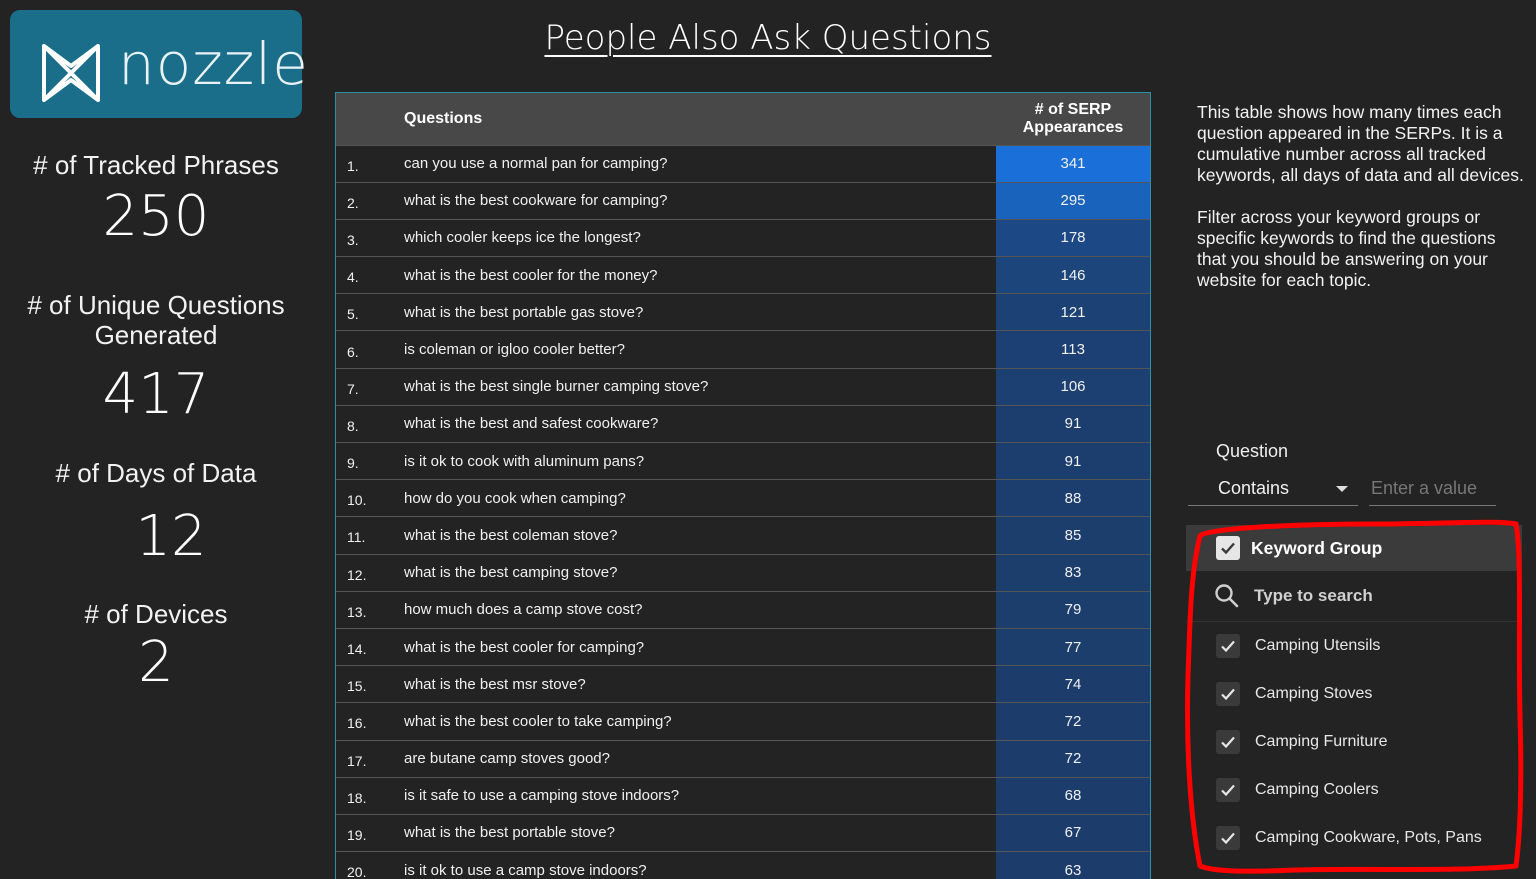 Image resolution: width=1536 pixels, height=879 pixels. Describe the element at coordinates (743, 610) in the screenshot. I see `table-row: 13. how much does a camp stove cost? 79` at that location.